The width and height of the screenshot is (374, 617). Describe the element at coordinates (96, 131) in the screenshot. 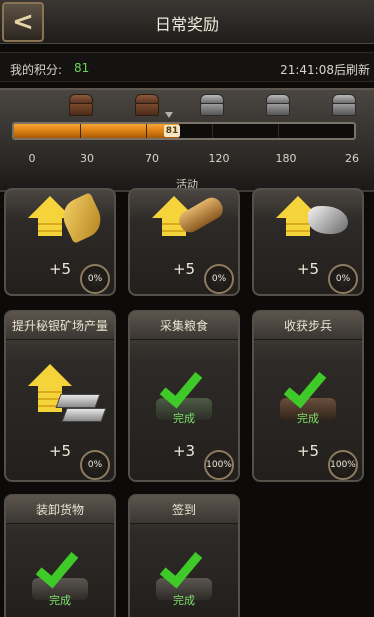

I see `progress-fill` at that location.